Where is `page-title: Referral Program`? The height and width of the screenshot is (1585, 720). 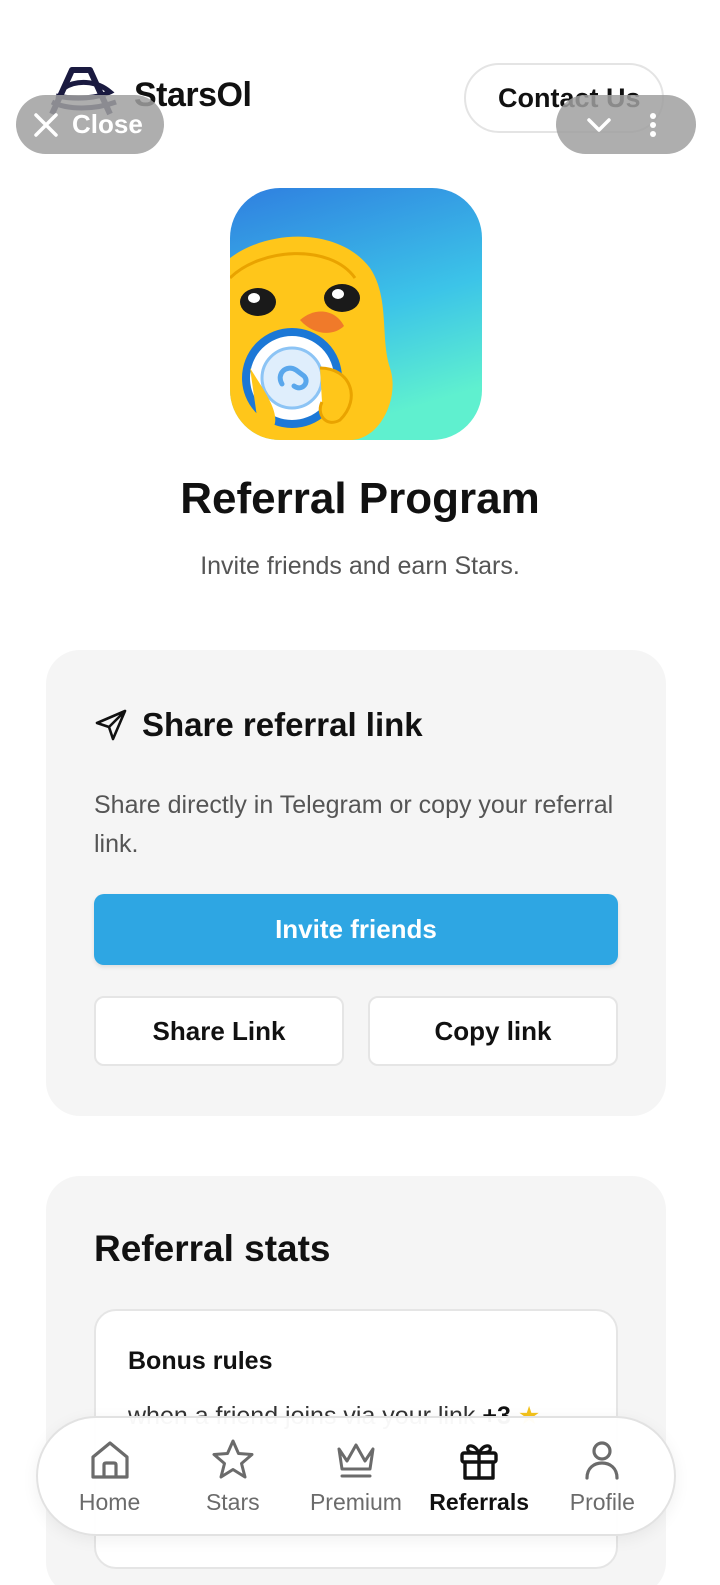 page-title: Referral Program is located at coordinates (360, 498).